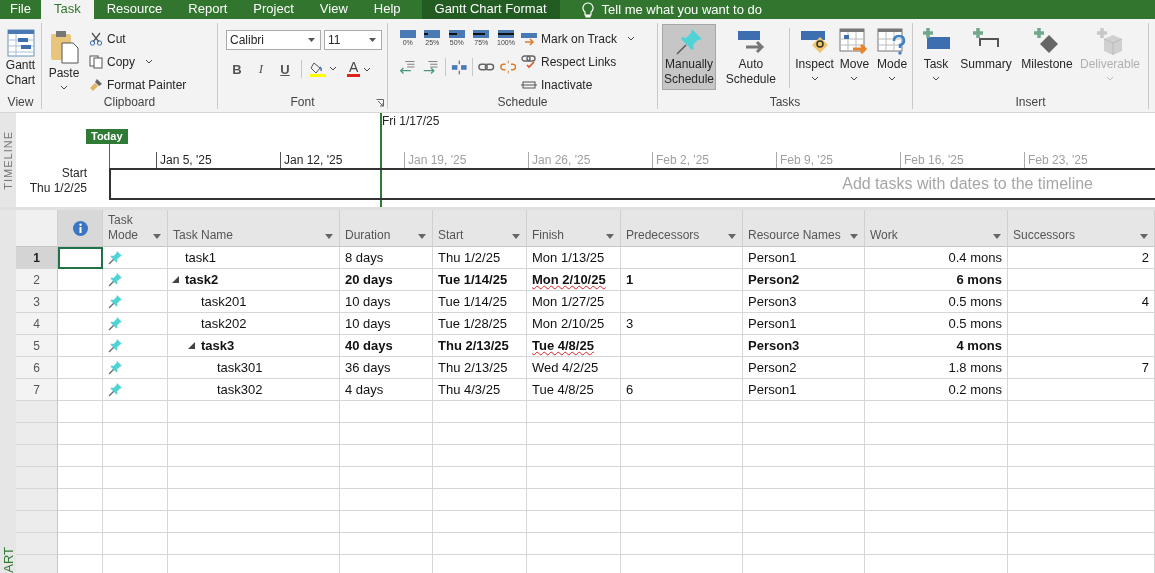  What do you see at coordinates (342, 160) in the screenshot?
I see `timescale-label: Jan 12, '25` at bounding box center [342, 160].